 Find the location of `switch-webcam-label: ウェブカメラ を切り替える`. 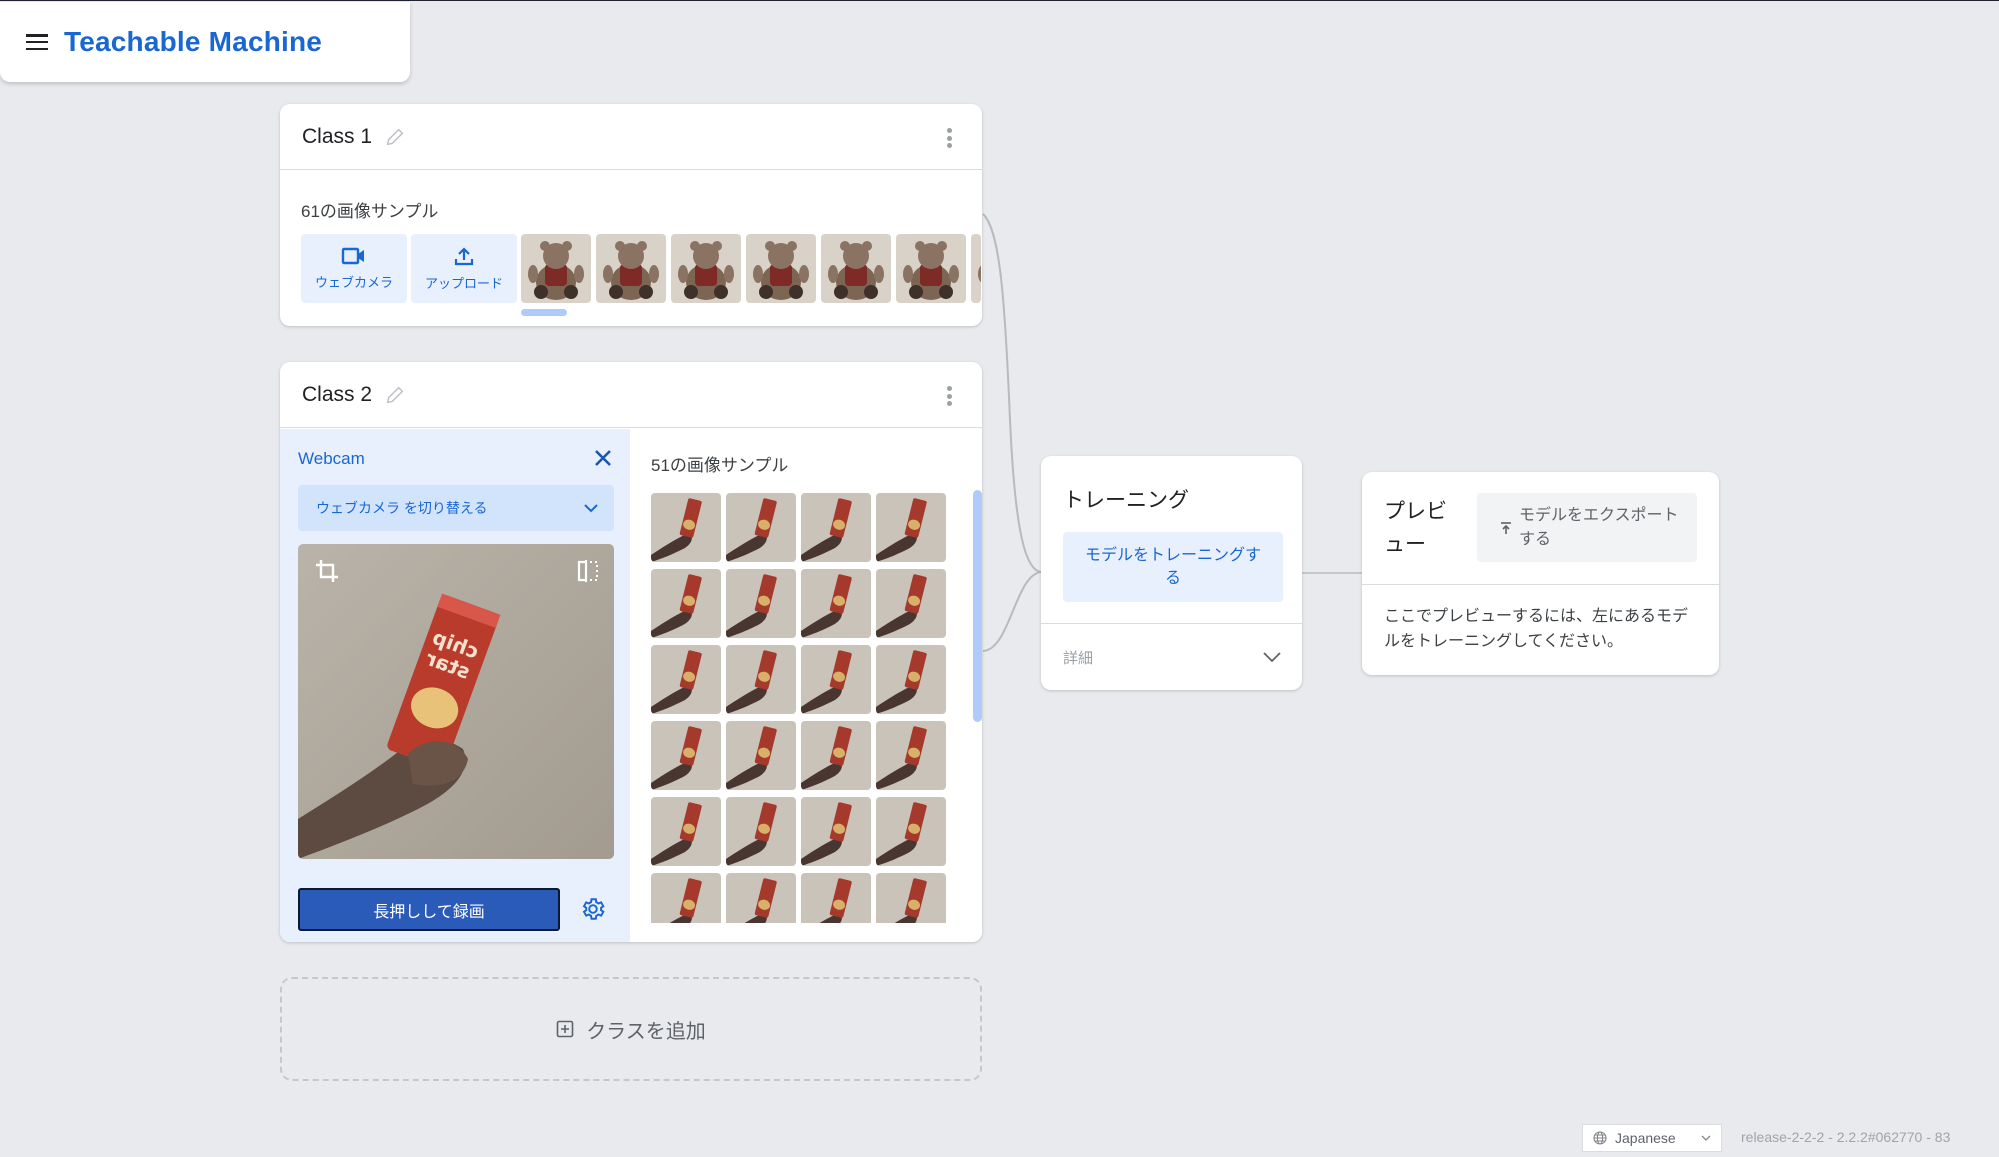

switch-webcam-label: ウェブカメラ を切り替える is located at coordinates (402, 508).